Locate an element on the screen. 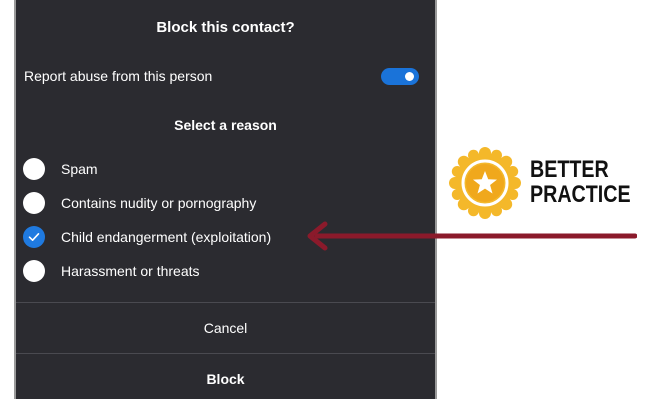  dialog-title: Block this contact? is located at coordinates (225, 27).